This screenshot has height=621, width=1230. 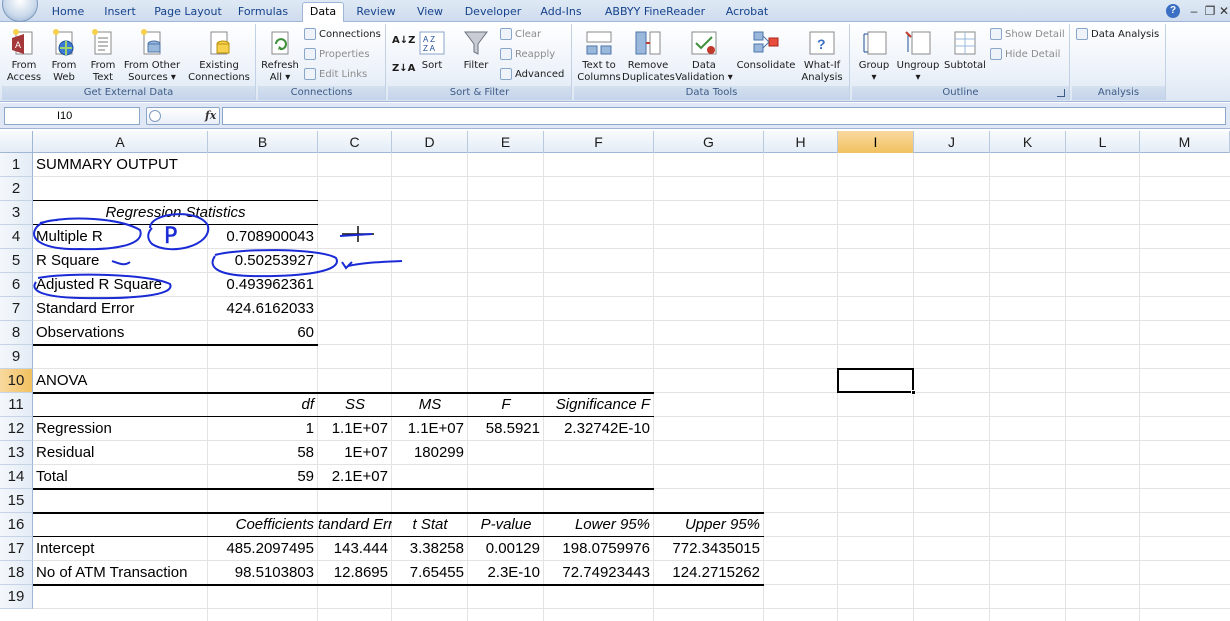 What do you see at coordinates (263, 405) in the screenshot?
I see `cell-b11: df` at bounding box center [263, 405].